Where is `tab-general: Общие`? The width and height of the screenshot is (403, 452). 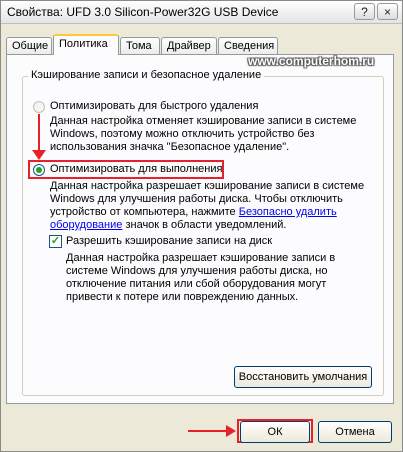
tab-general: Общие is located at coordinates (29, 45).